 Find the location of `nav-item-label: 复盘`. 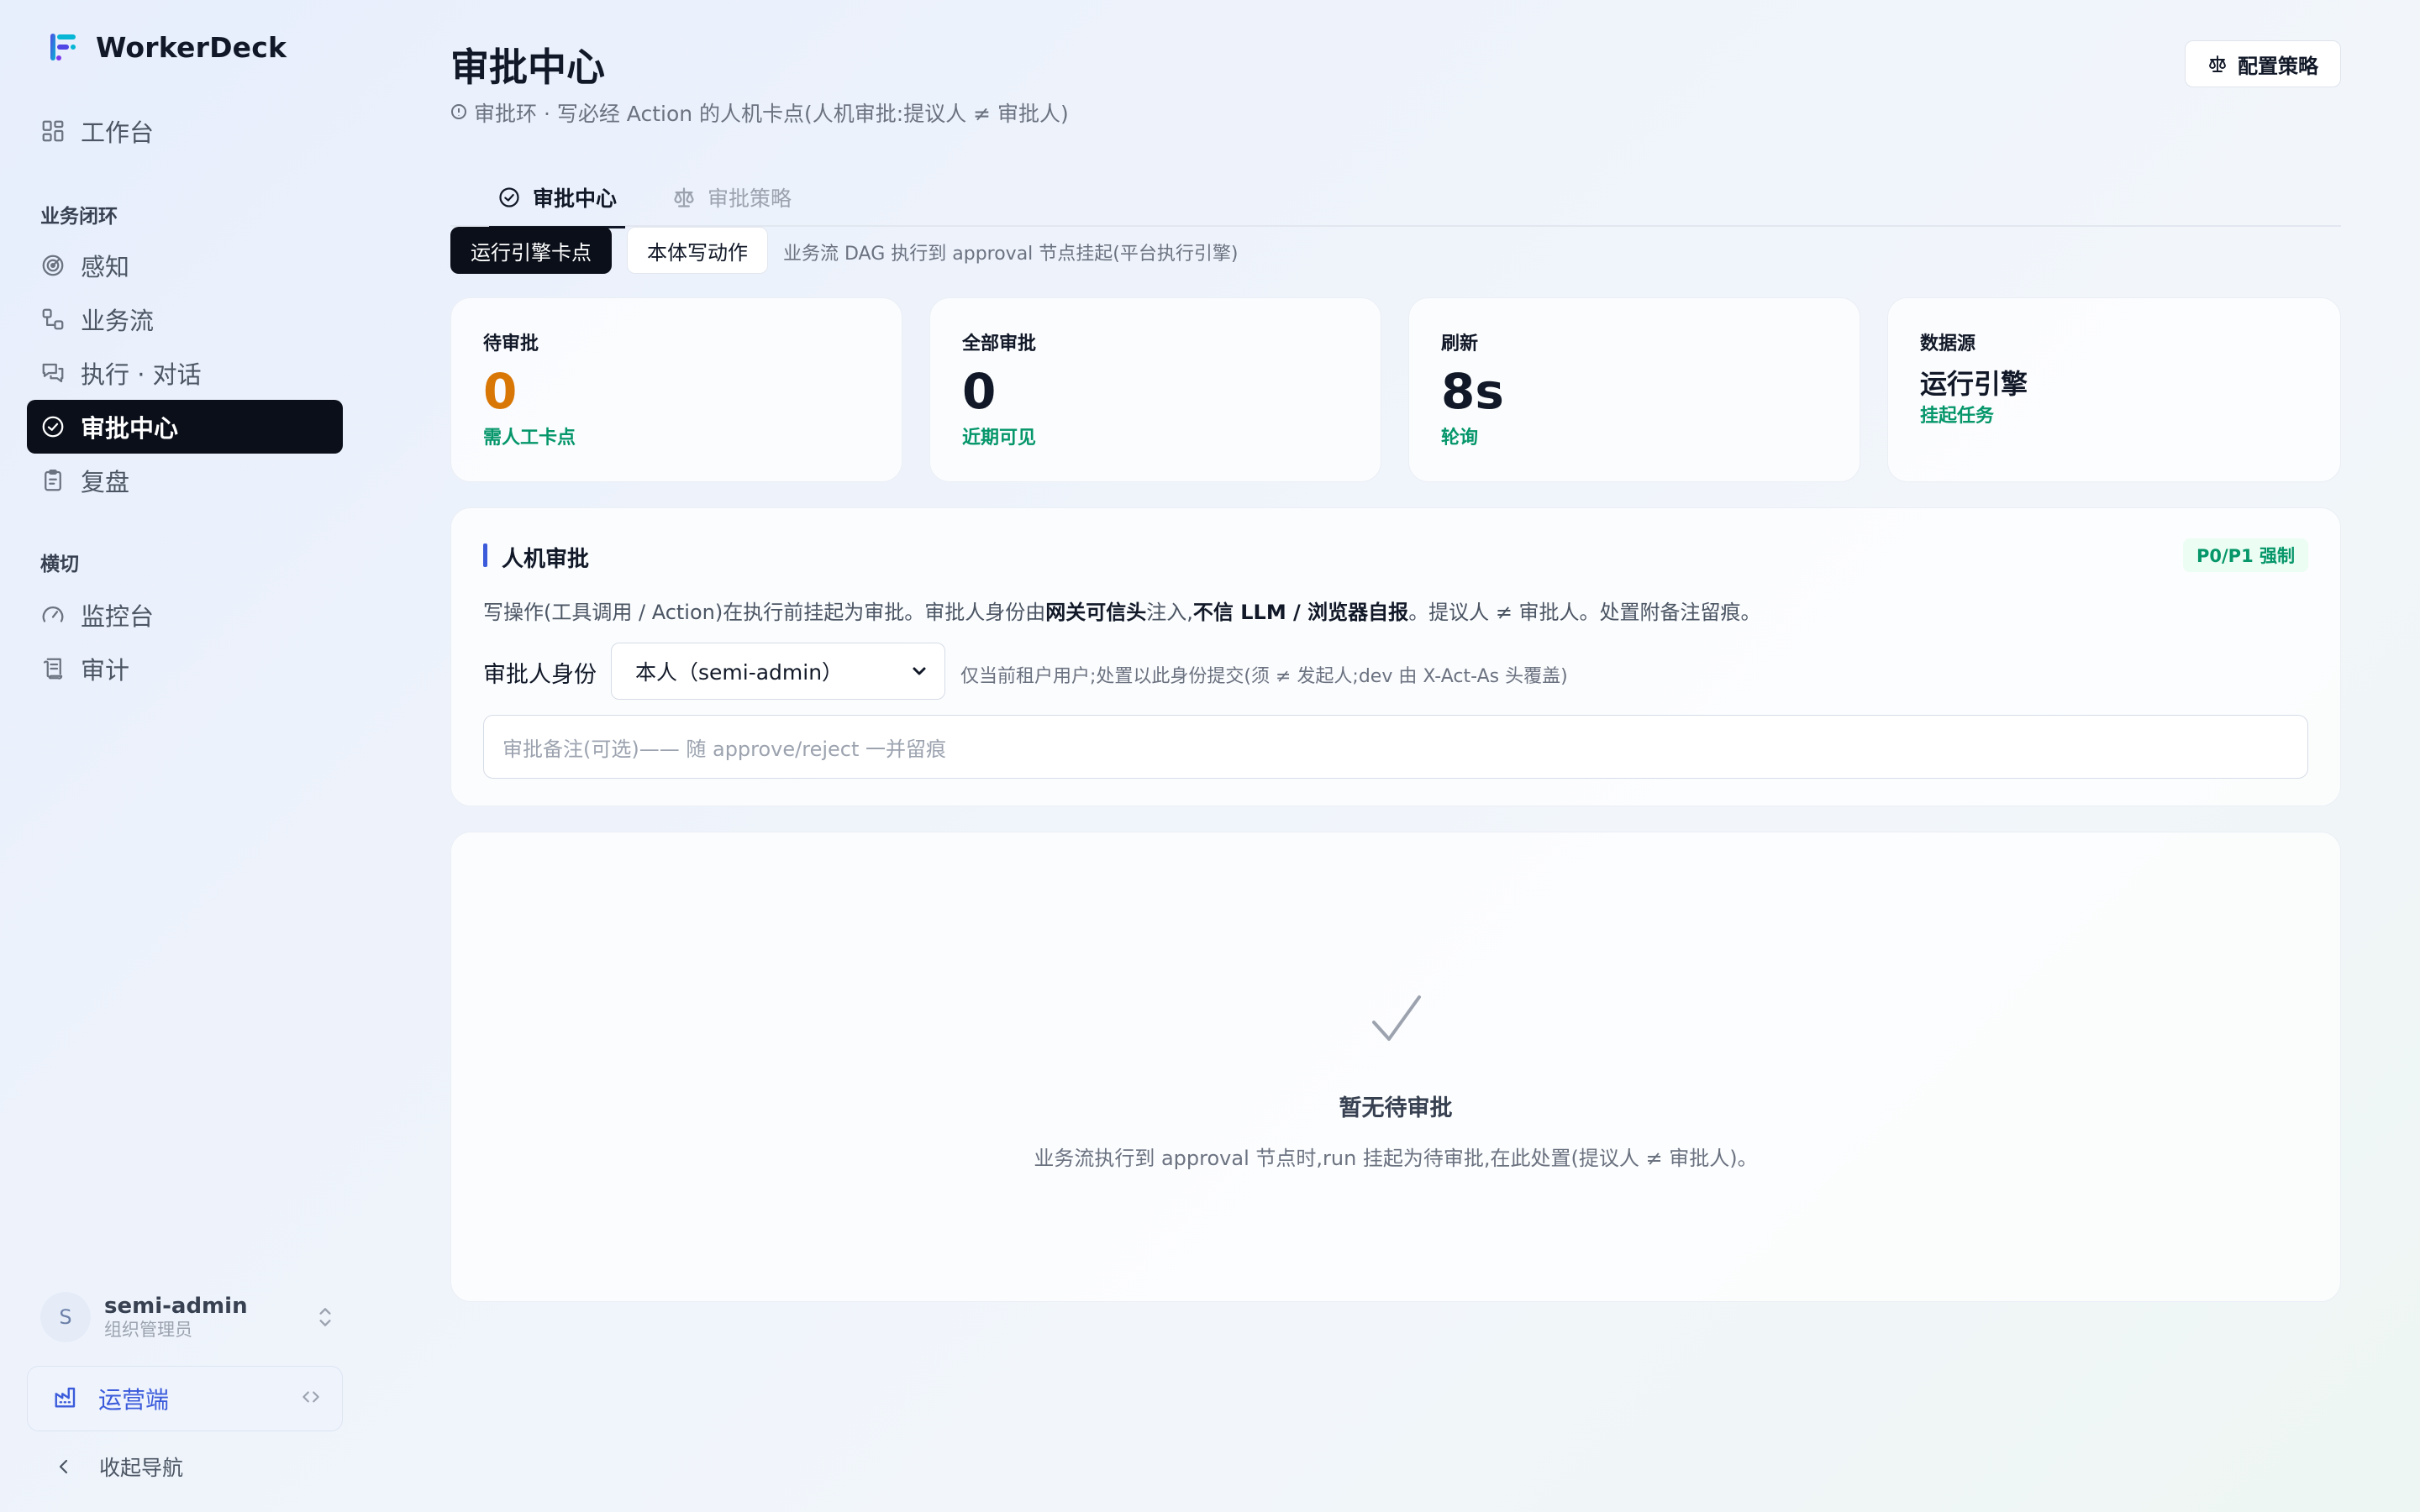

nav-item-label: 复盘 is located at coordinates (105, 482).